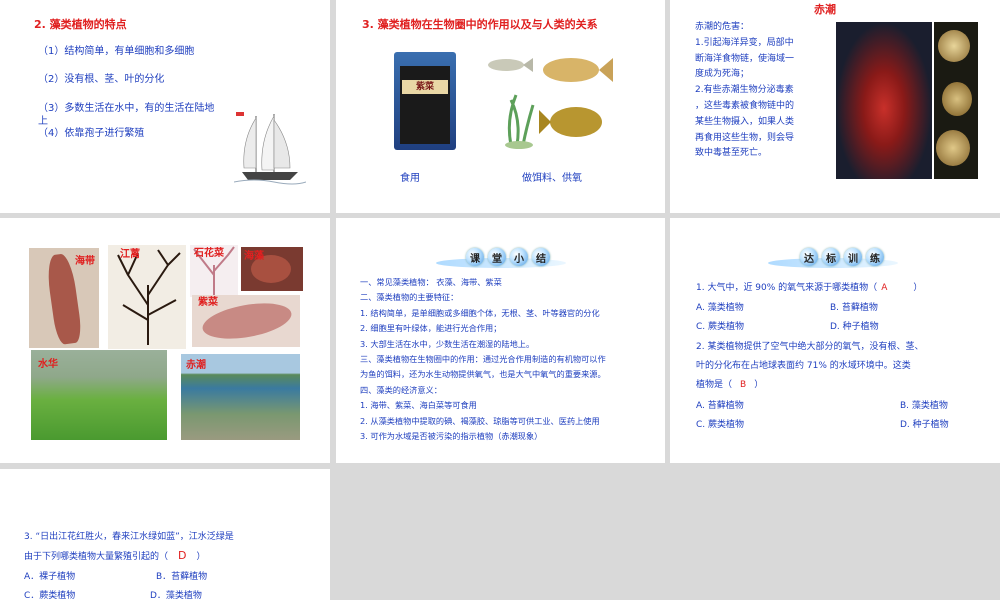 This screenshot has height=600, width=1000. What do you see at coordinates (745, 137) in the screenshot?
I see `text-line: 再食用这些生物，则会导` at bounding box center [745, 137].